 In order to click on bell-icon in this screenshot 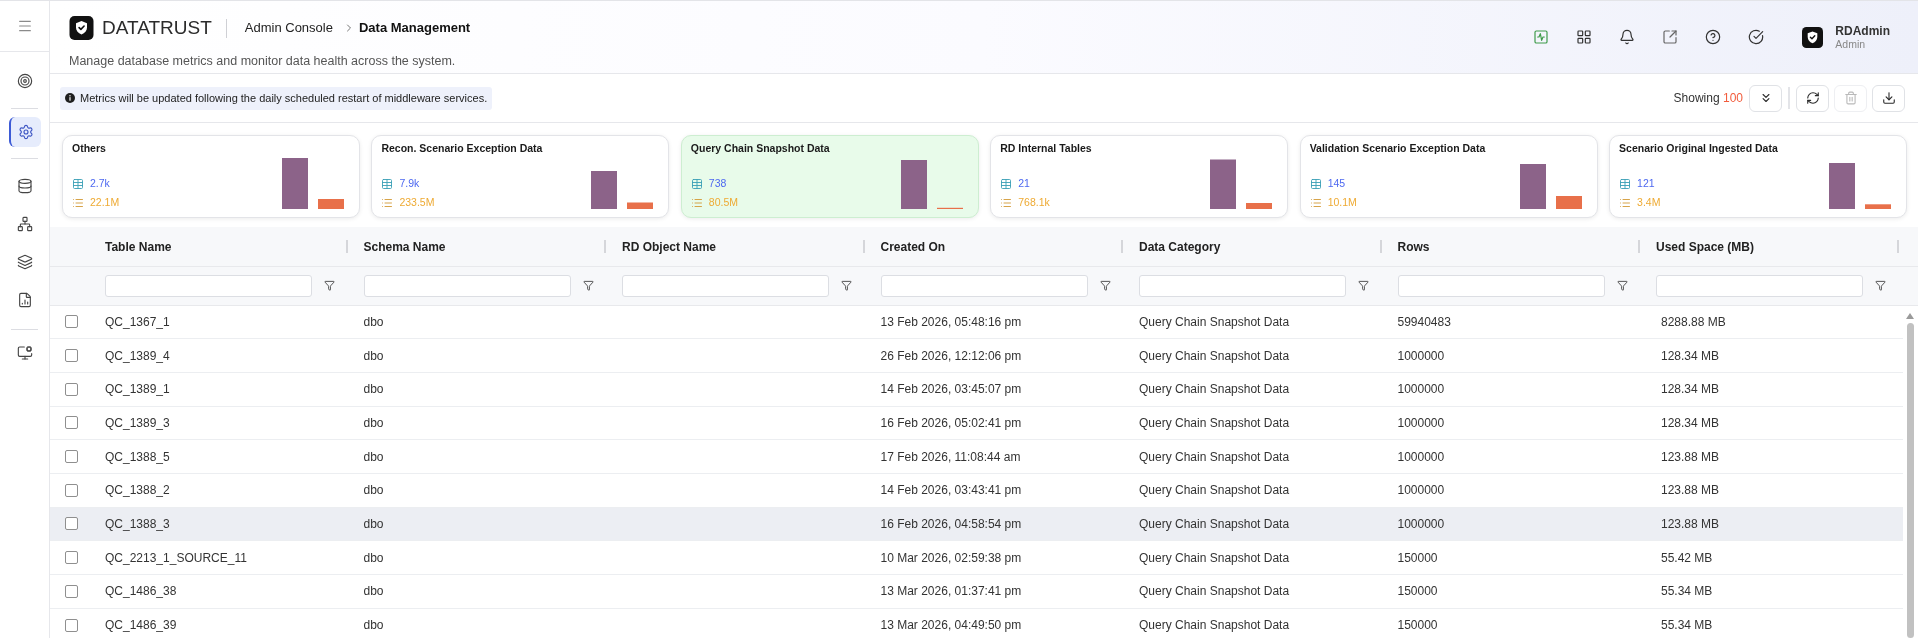, I will do `click(1627, 37)`.